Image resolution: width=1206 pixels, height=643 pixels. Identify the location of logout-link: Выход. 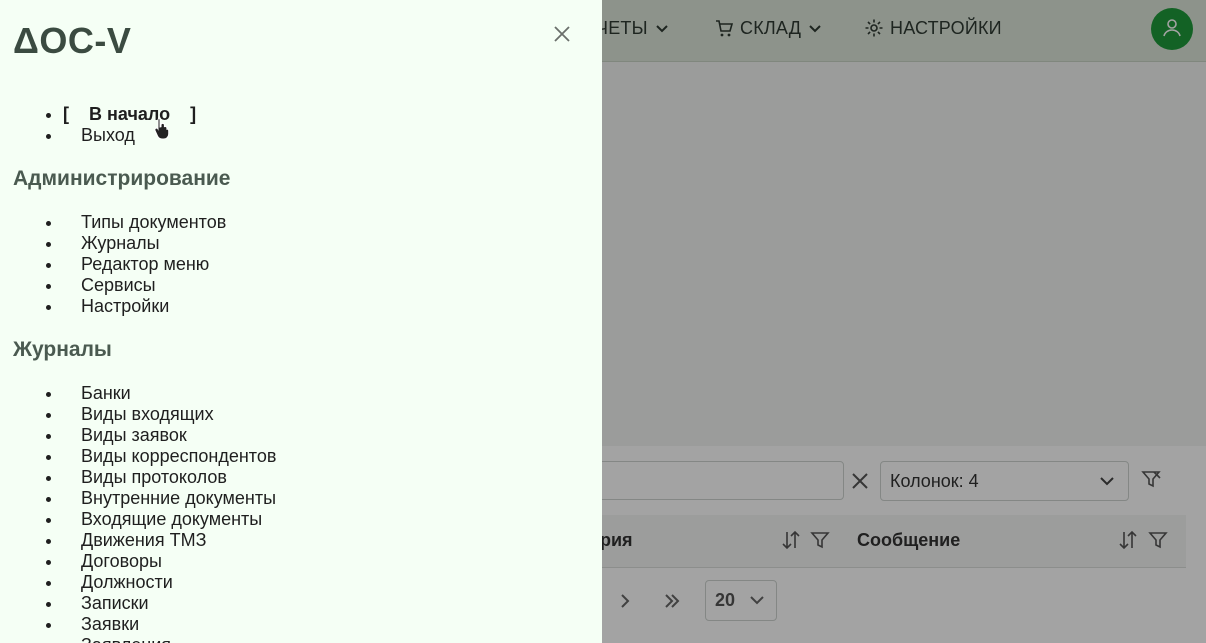
(108, 135).